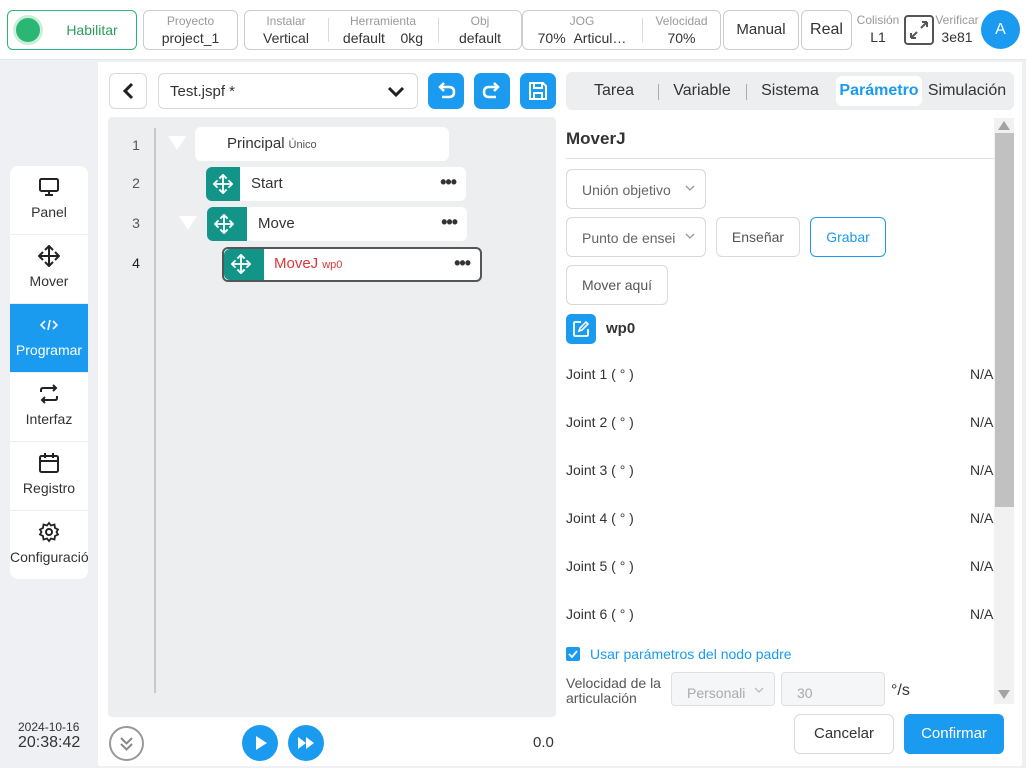  What do you see at coordinates (636, 189) in the screenshot?
I see `target-type-select: Unión objetivo` at bounding box center [636, 189].